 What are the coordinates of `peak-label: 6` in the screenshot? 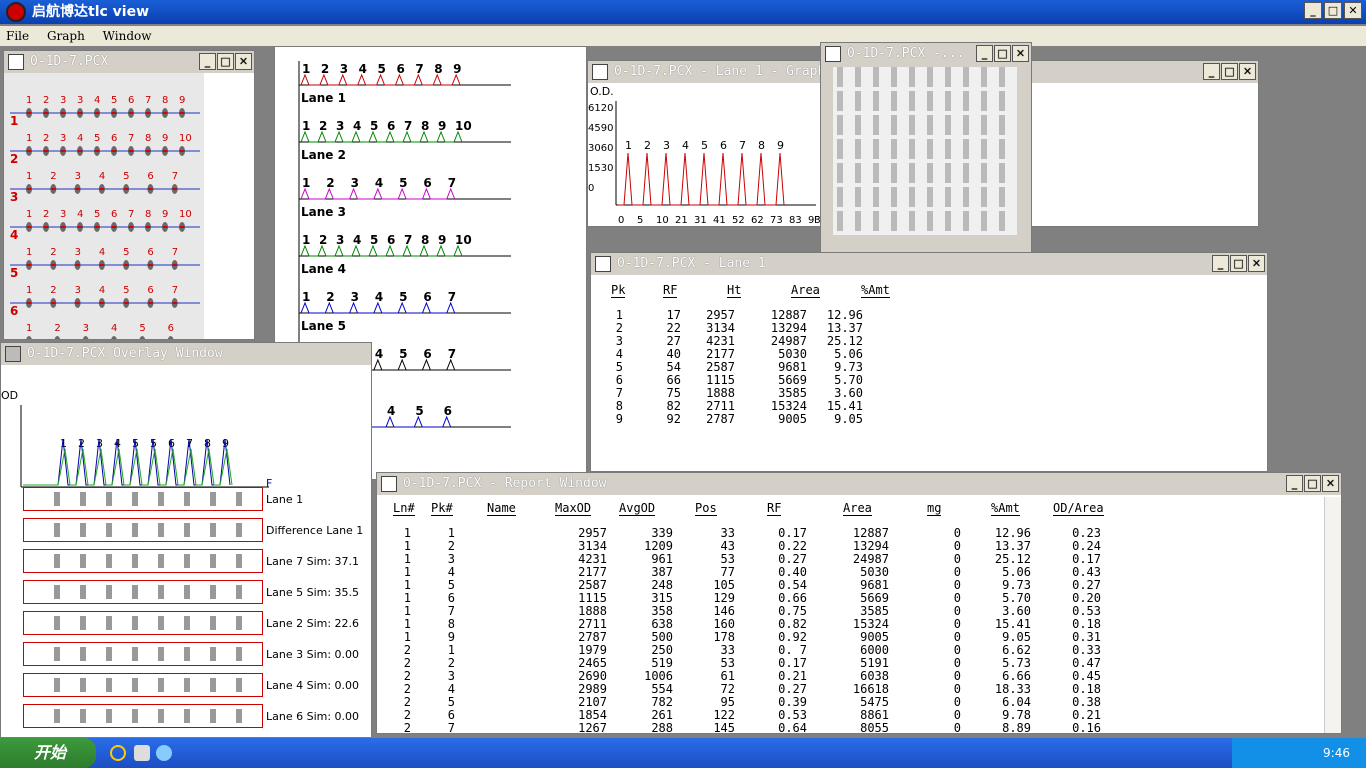 It's located at (723, 145).